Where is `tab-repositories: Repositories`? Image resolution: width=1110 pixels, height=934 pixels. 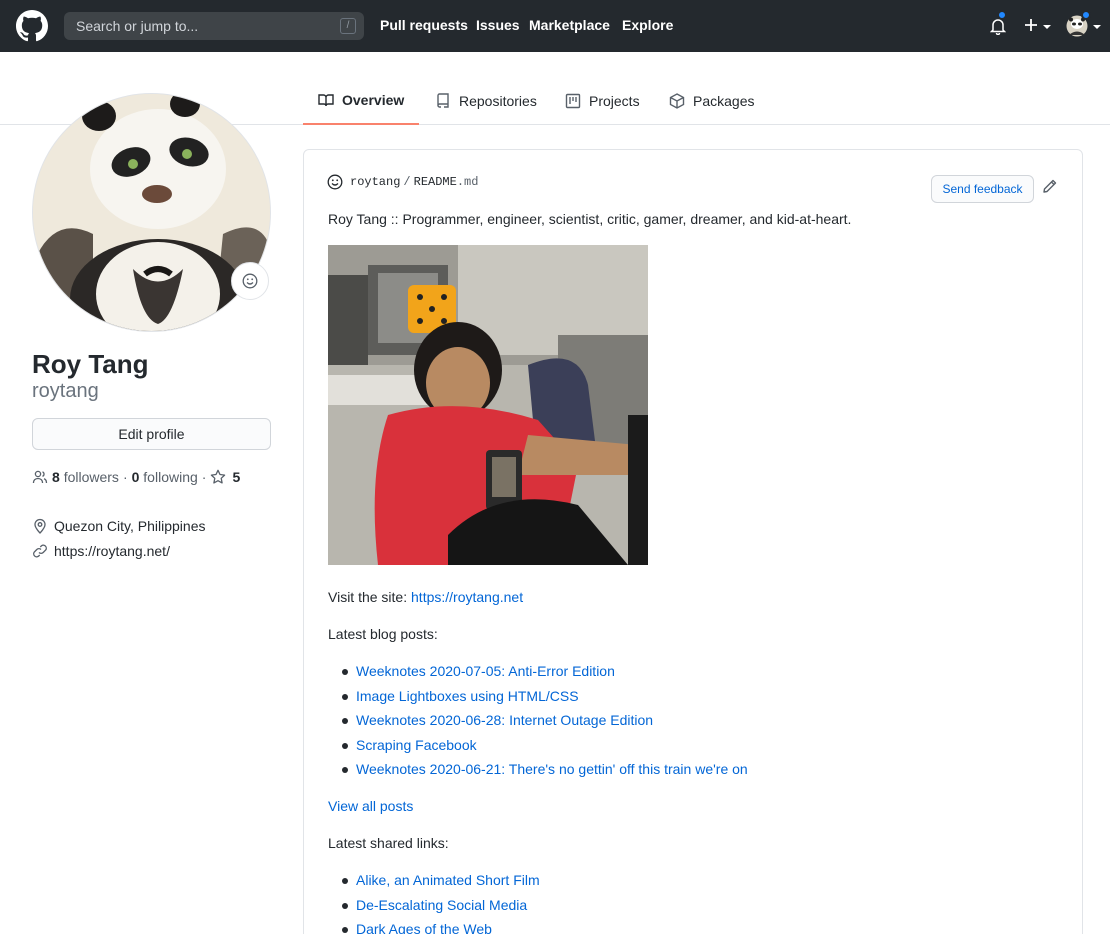 tab-repositories: Repositories is located at coordinates (486, 100).